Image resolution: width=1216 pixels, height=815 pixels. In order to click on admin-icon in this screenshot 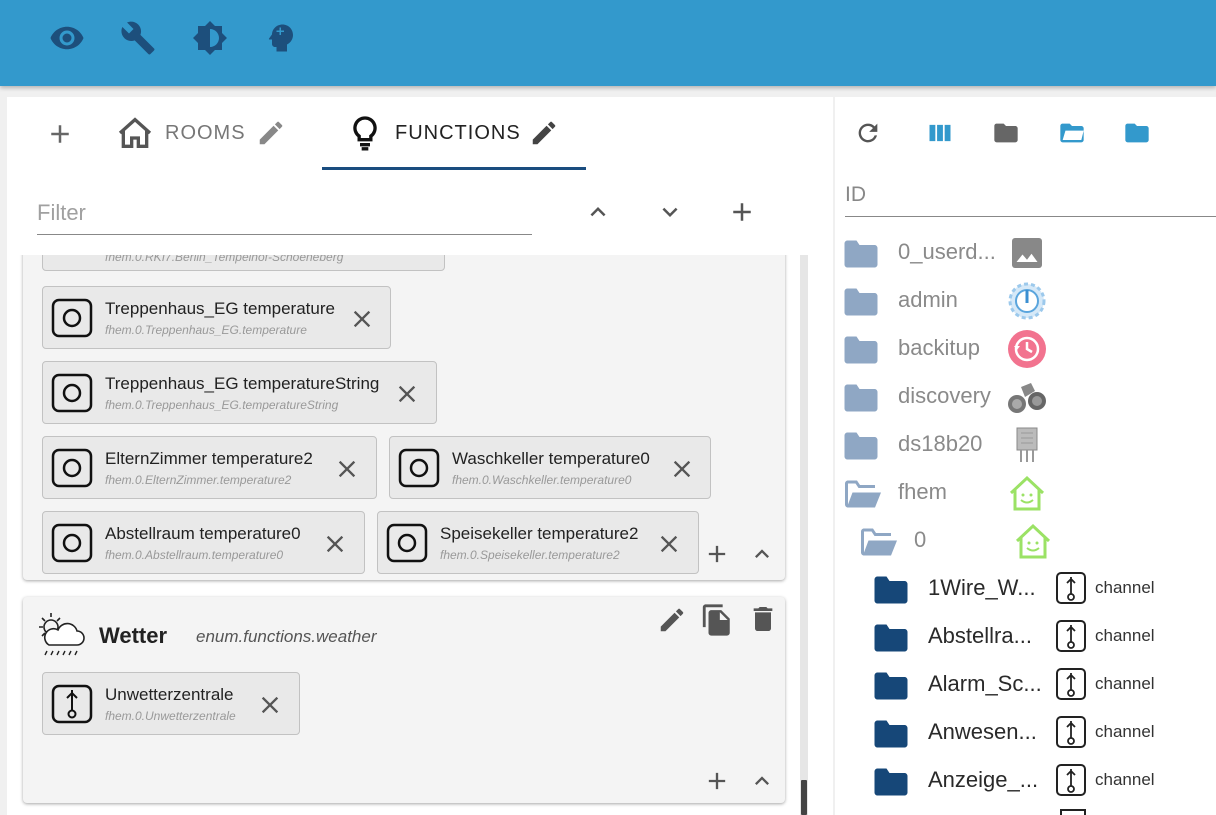, I will do `click(1027, 301)`.